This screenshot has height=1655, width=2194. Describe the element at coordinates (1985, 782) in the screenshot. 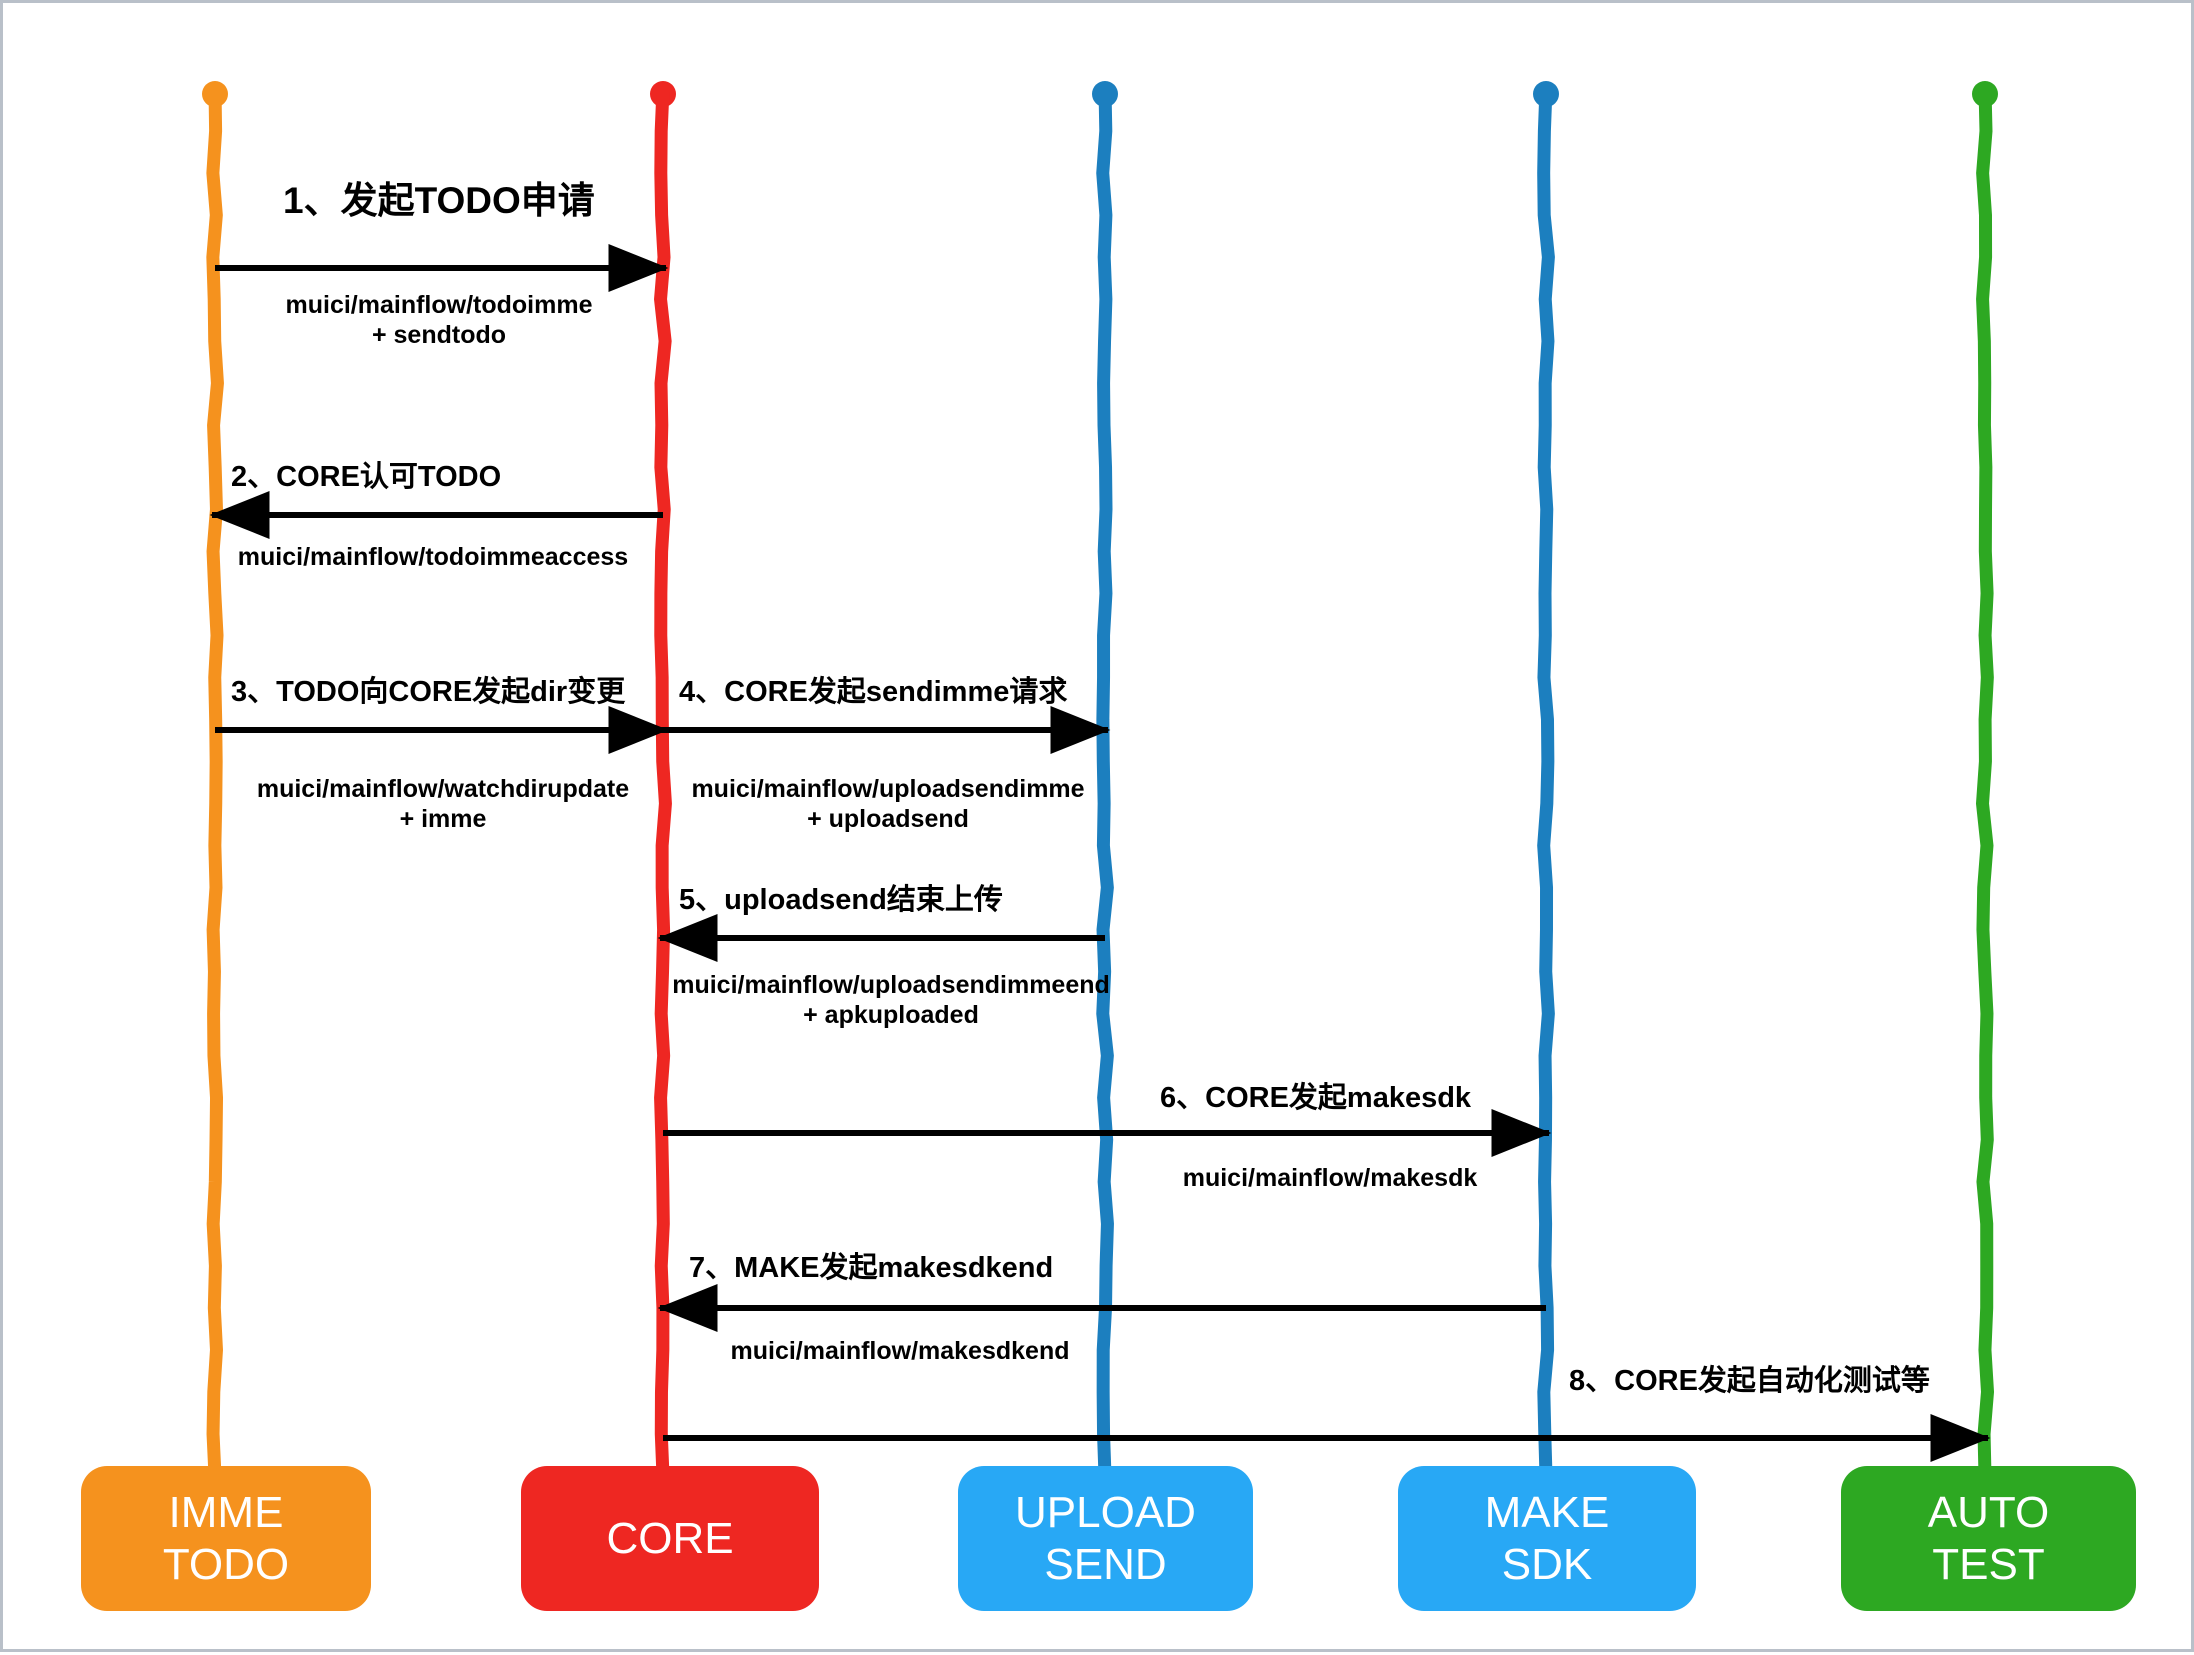

I see `lifeline-auto-test` at that location.